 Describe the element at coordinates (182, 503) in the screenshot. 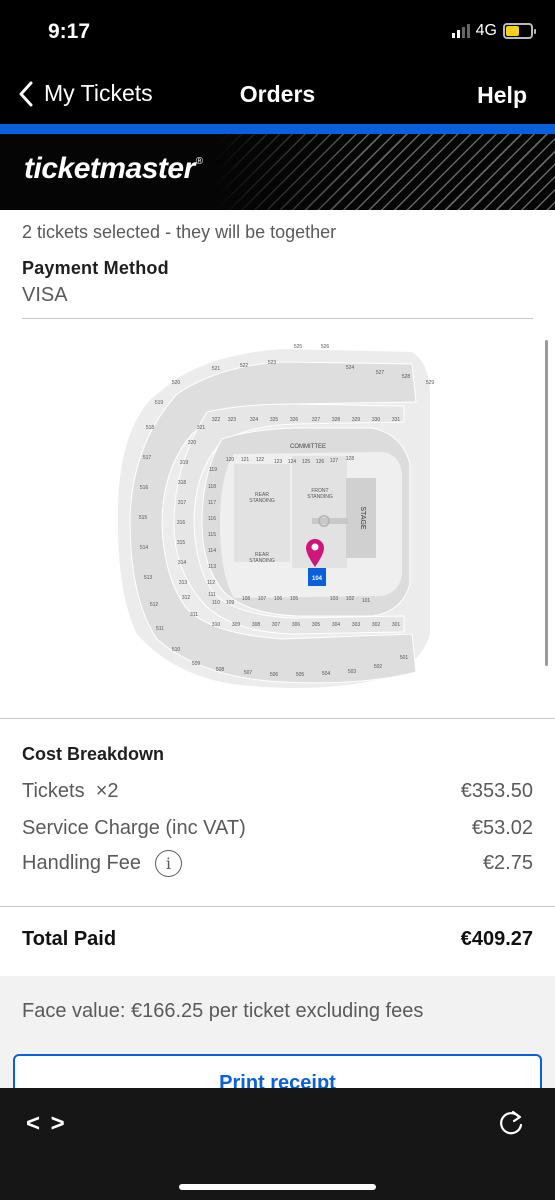

I see `section-label: 317` at that location.